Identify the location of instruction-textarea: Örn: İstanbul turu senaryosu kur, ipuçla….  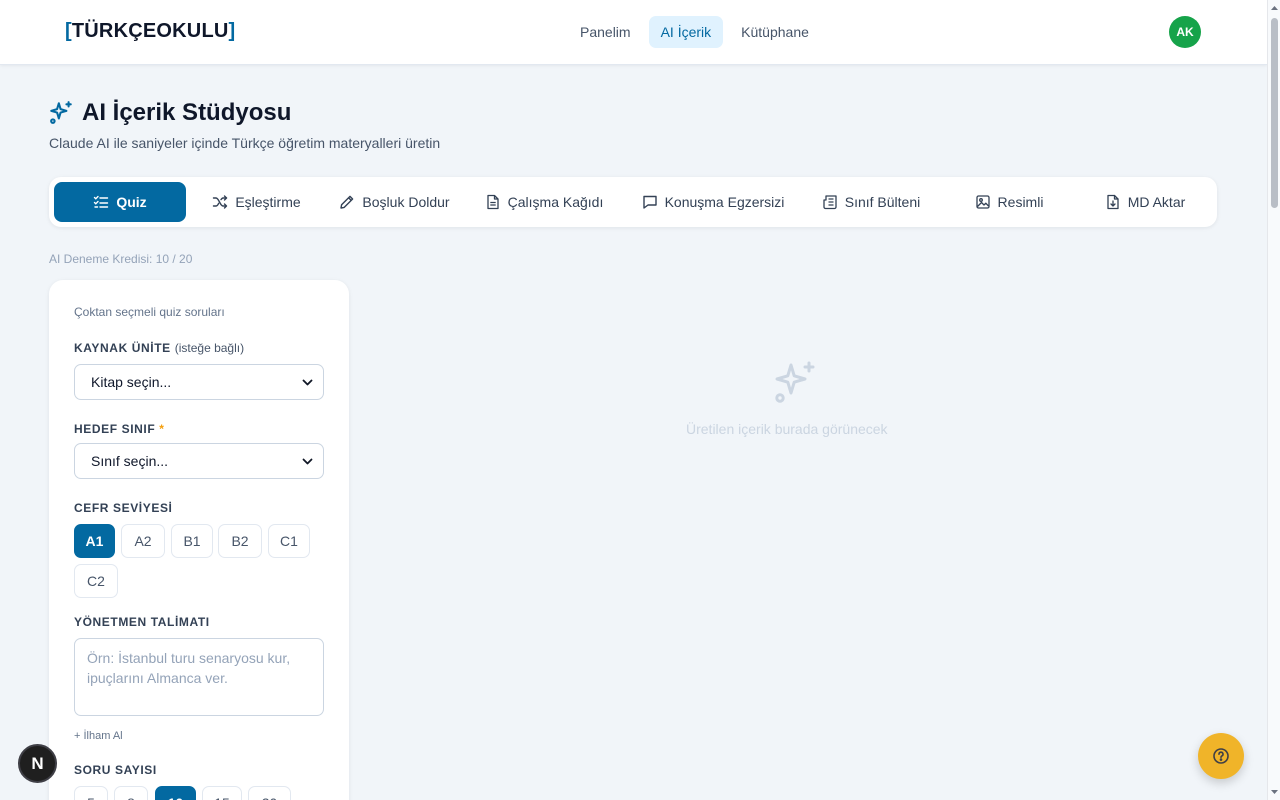
(199, 677).